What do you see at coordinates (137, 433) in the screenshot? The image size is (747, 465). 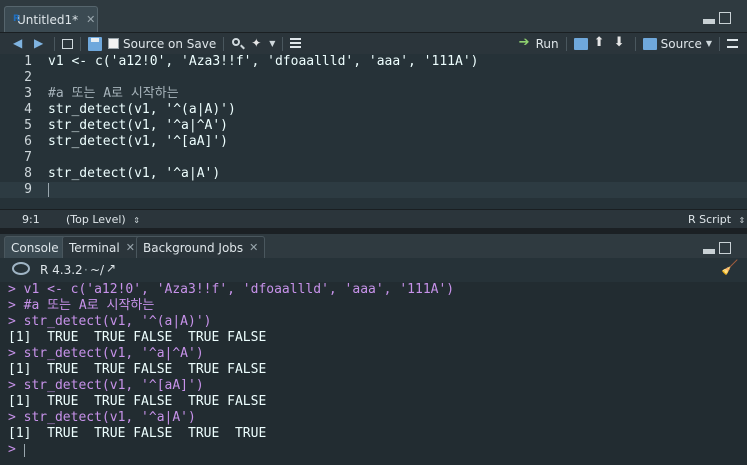 I see `console-output-line: [1] TRUE TRUE FALSE TRUE TRUE` at bounding box center [137, 433].